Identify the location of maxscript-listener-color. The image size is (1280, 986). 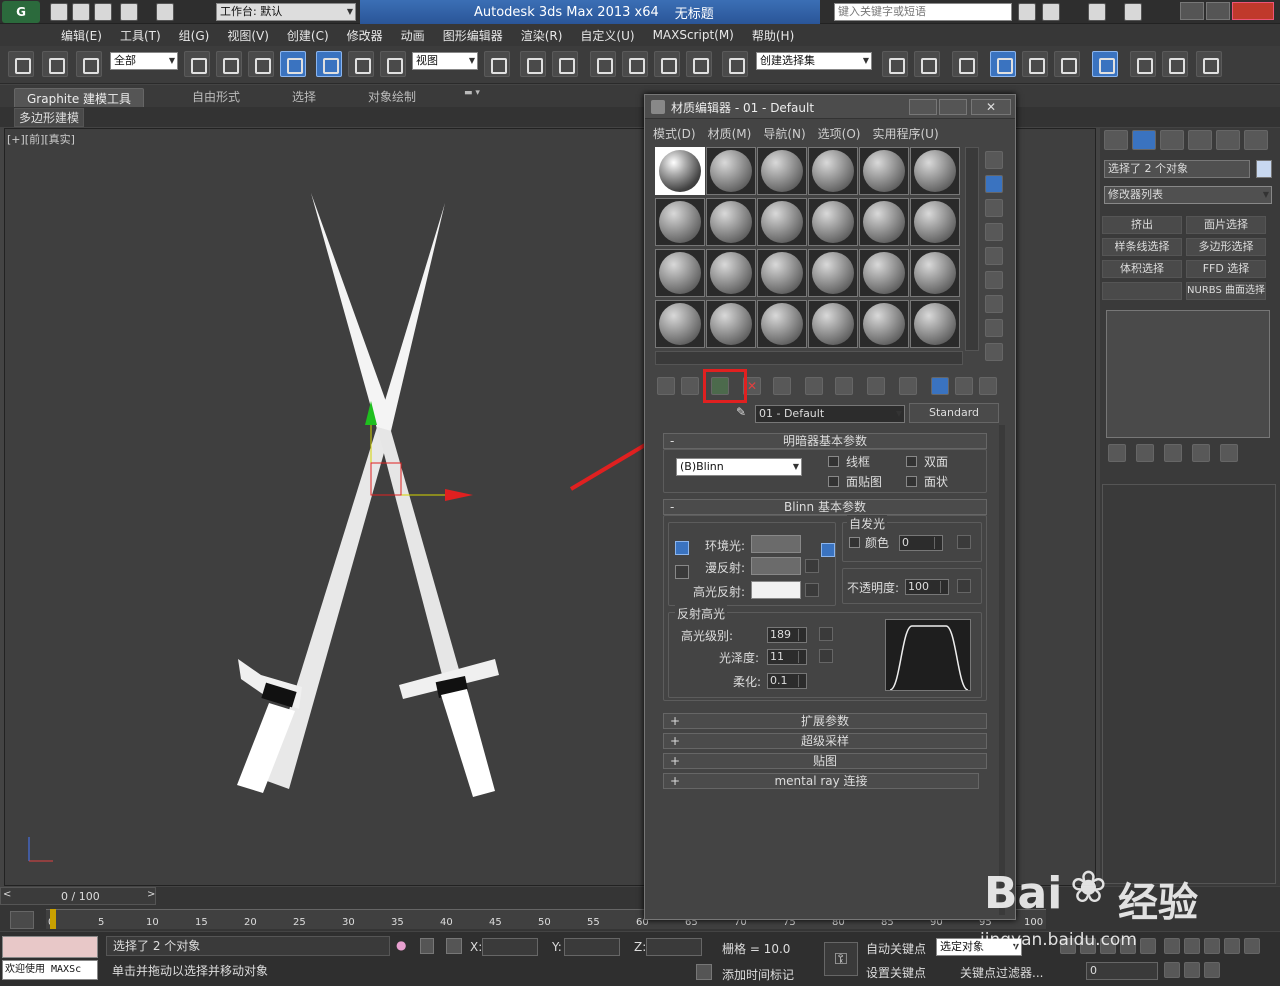
(50, 947).